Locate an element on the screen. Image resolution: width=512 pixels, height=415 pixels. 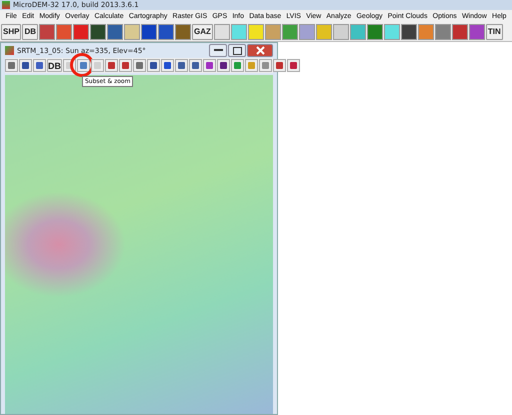
minimize-icon is located at coordinates (218, 50).